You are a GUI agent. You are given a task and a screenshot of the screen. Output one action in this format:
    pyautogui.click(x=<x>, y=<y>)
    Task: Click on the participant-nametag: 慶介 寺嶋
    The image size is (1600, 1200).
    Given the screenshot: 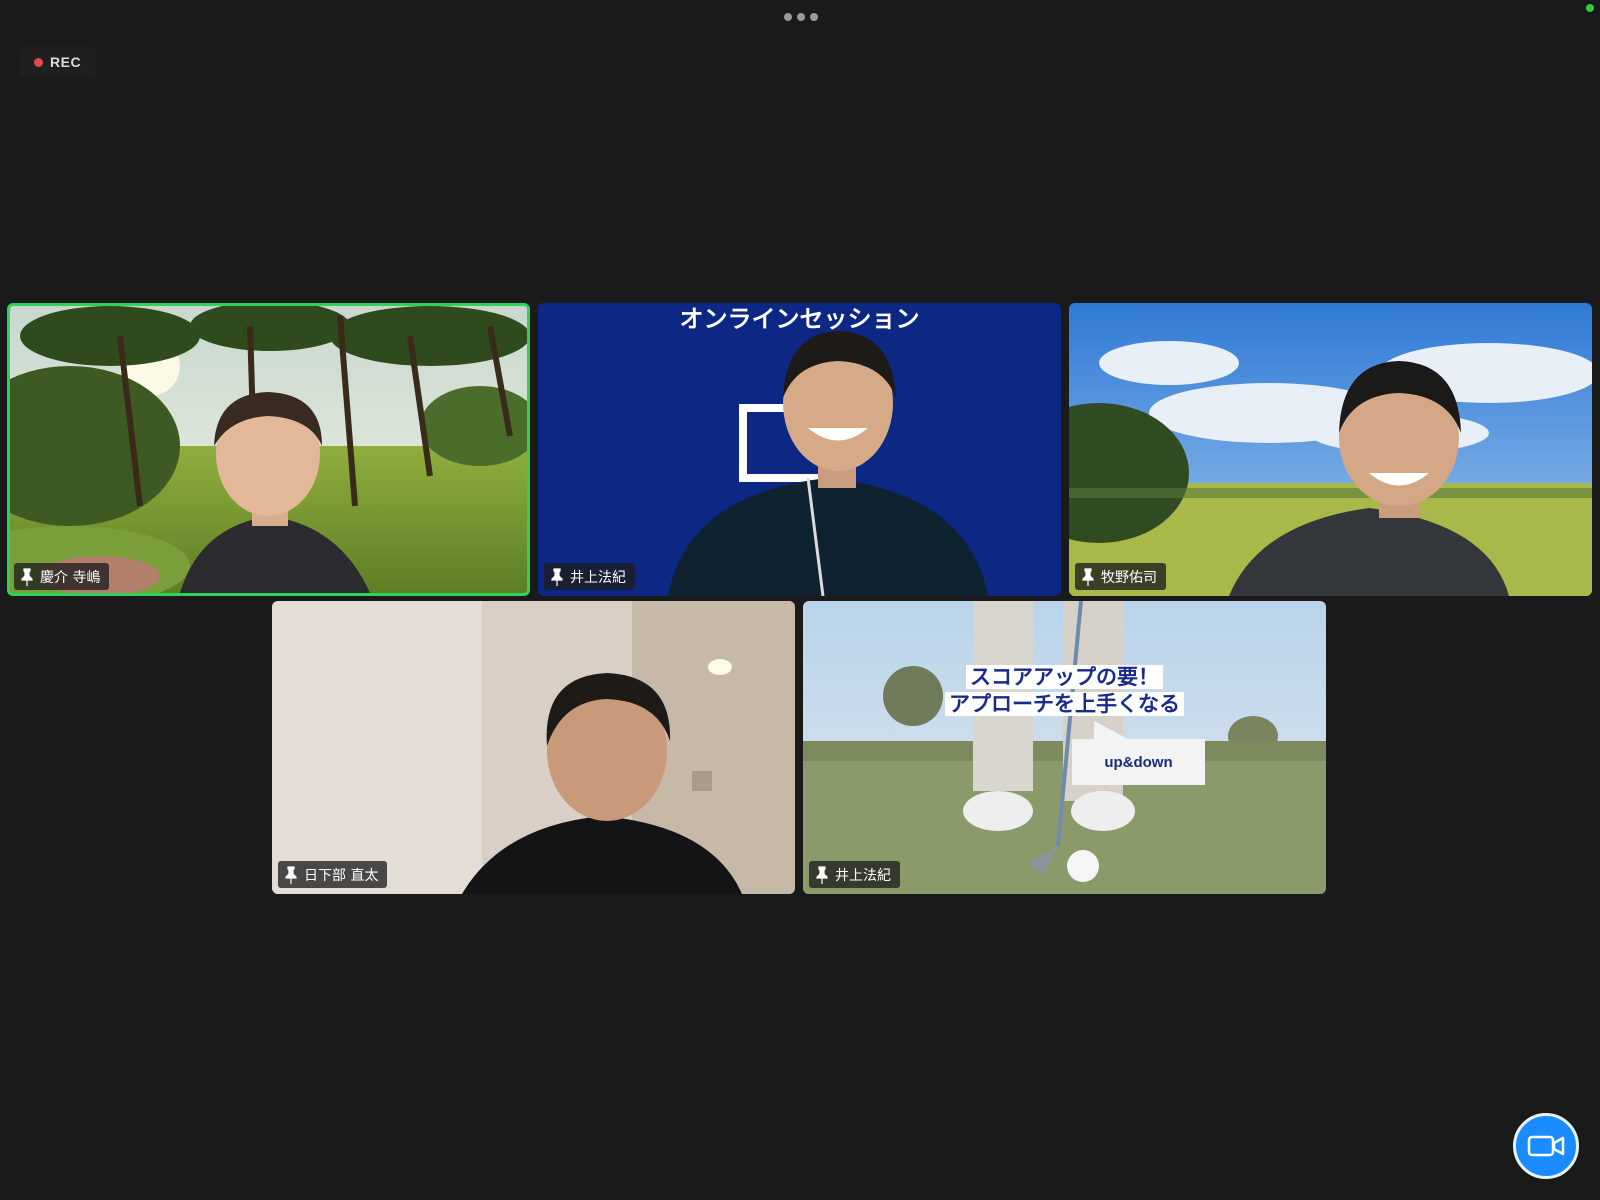 What is the action you would take?
    pyautogui.click(x=62, y=576)
    